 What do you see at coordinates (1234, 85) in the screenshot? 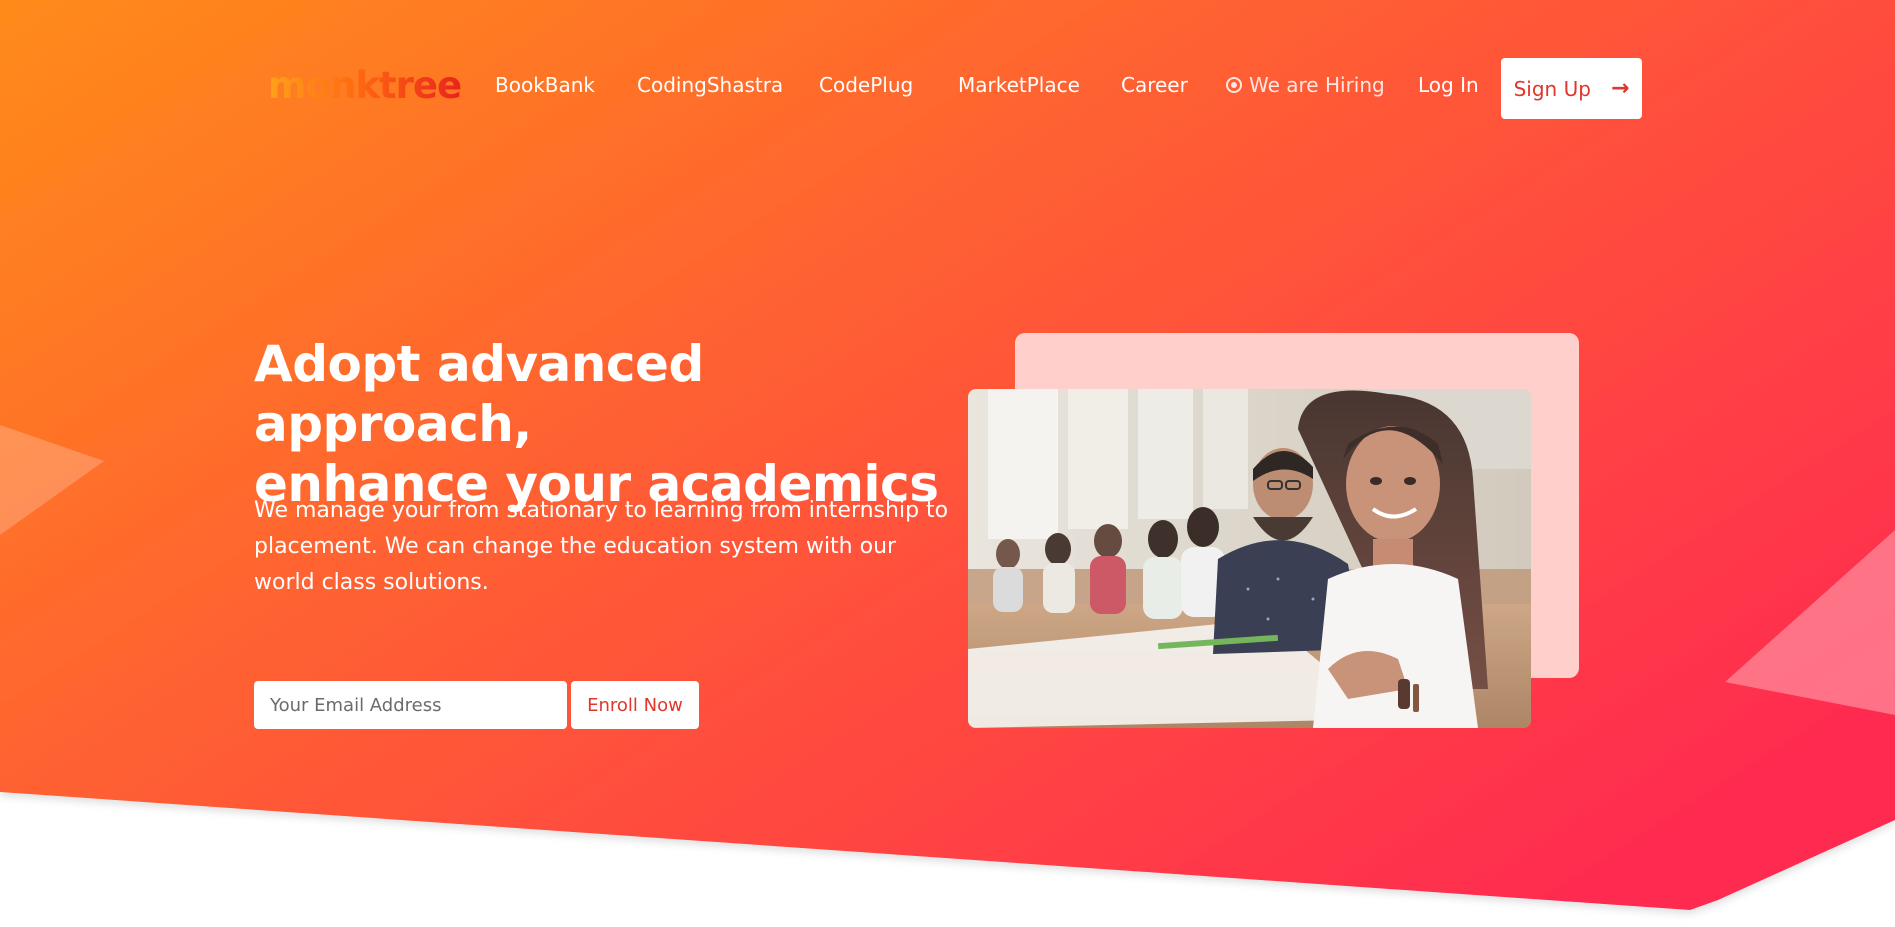
I see `radio-dot-icon` at bounding box center [1234, 85].